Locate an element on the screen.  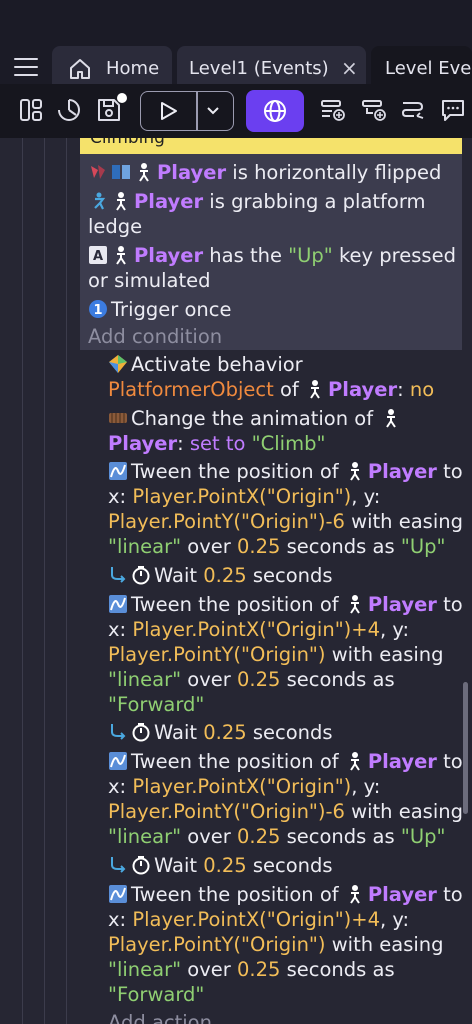
hamburger-menu-icon is located at coordinates (26, 67).